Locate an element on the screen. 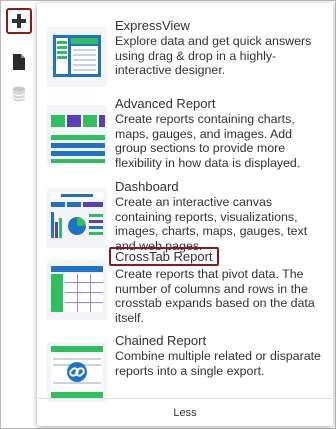  left-sidebar is located at coordinates (19, 214).